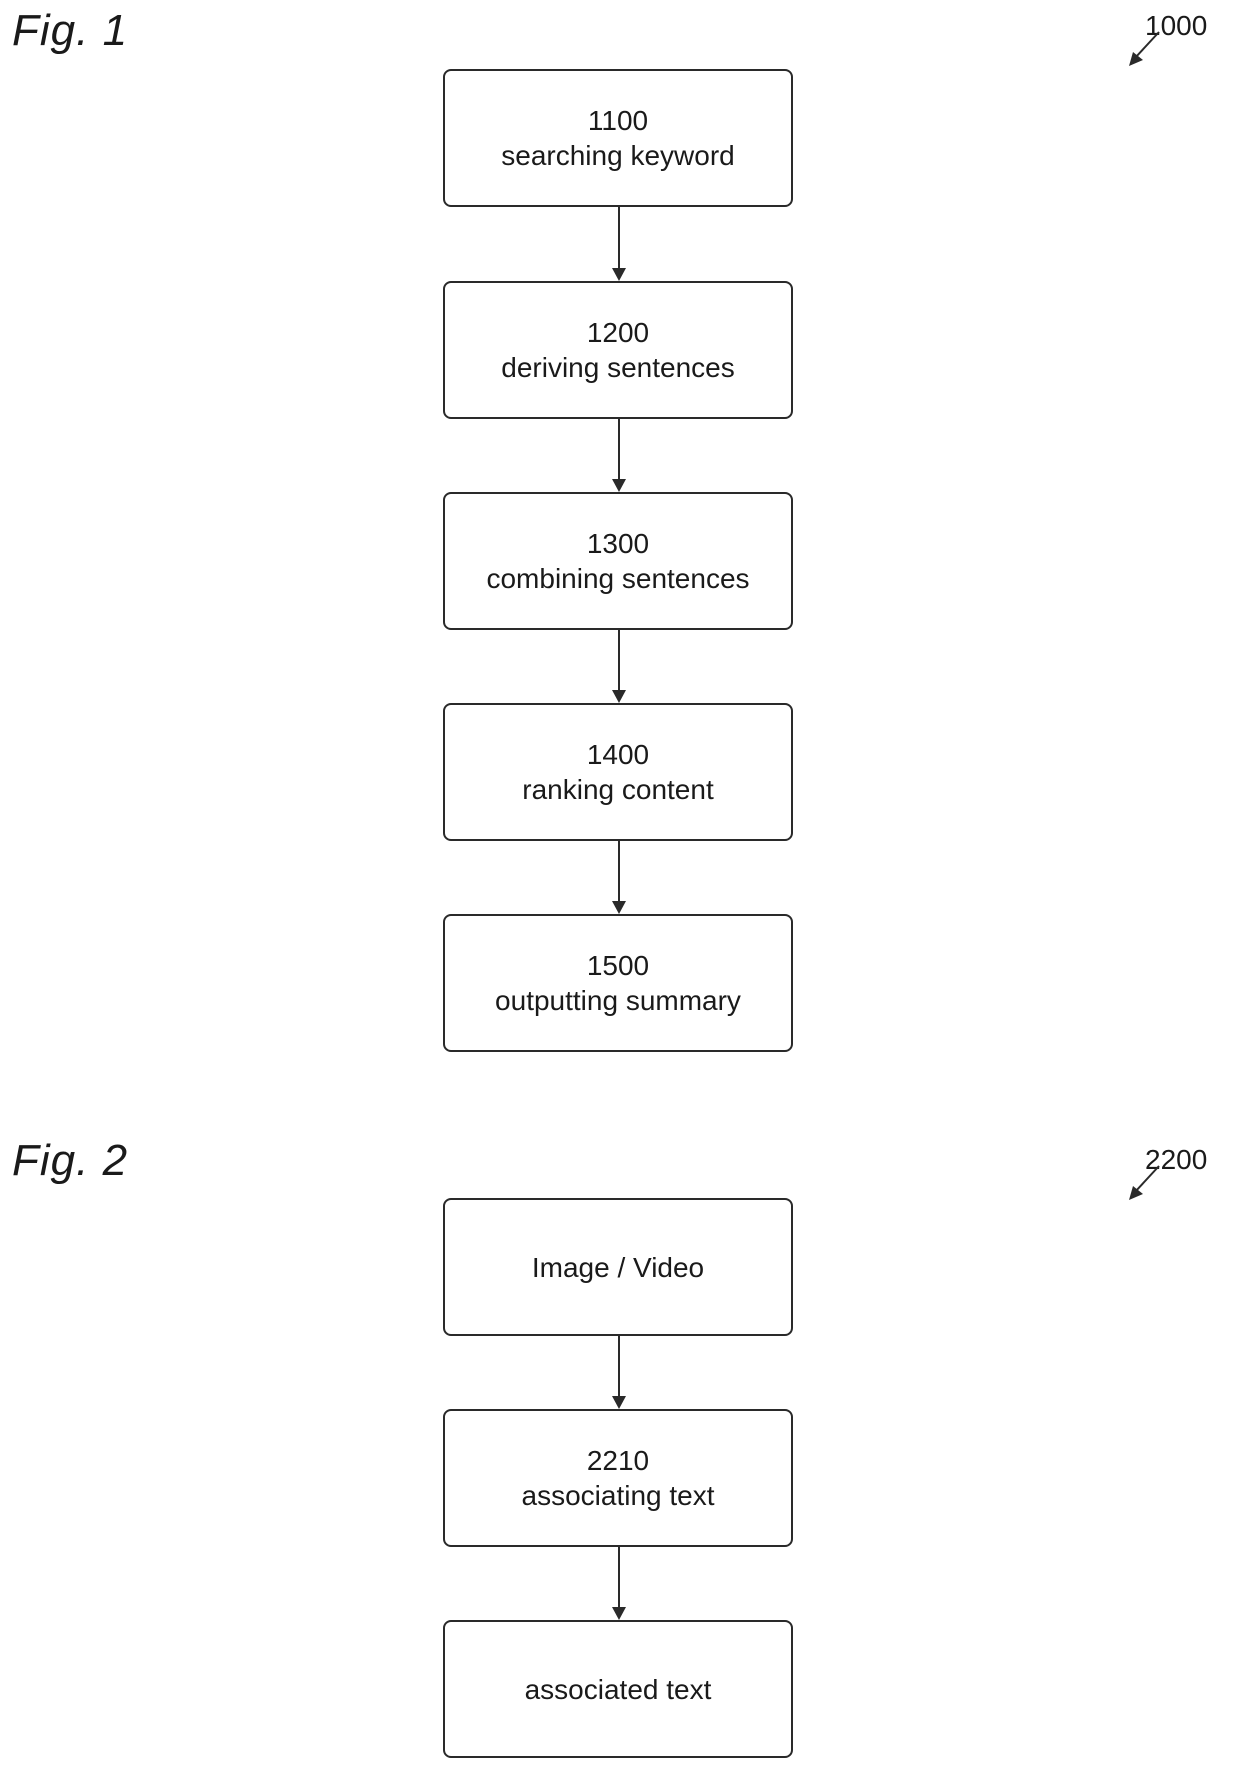 The width and height of the screenshot is (1240, 1779). I want to click on connectors-layer, so click(619, 913).